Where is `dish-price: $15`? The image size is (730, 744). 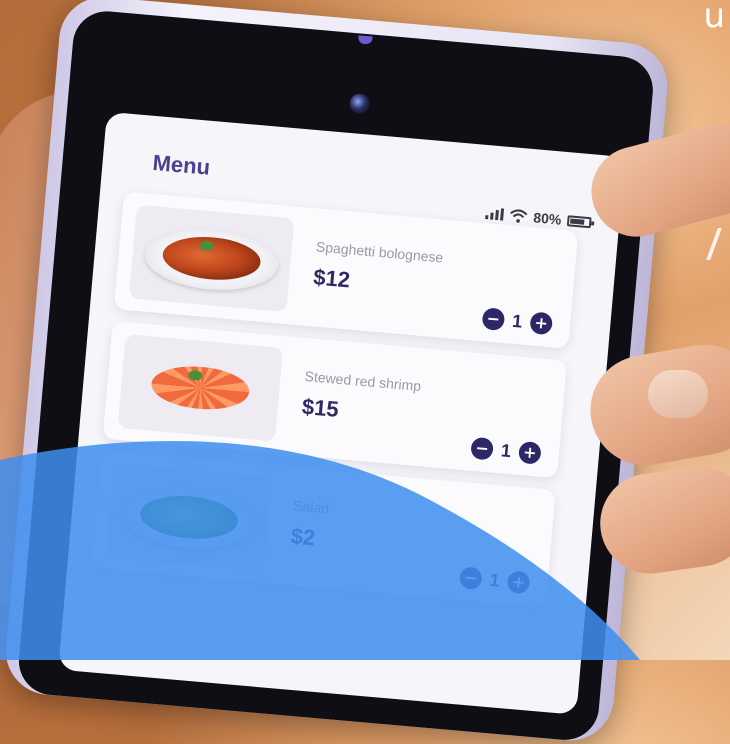
dish-price: $15 is located at coordinates (320, 407).